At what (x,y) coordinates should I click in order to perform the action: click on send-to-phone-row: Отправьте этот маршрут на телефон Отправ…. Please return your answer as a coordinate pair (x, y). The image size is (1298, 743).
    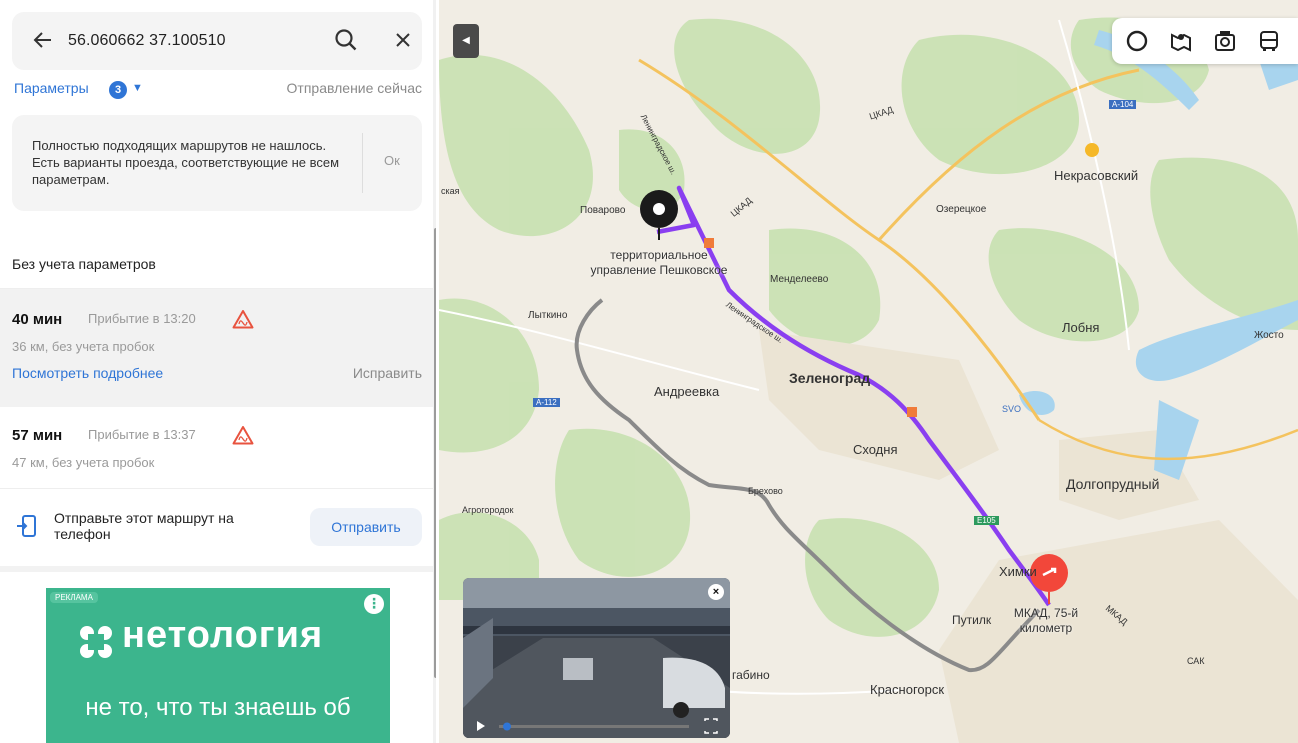
    Looking at the image, I should click on (218, 527).